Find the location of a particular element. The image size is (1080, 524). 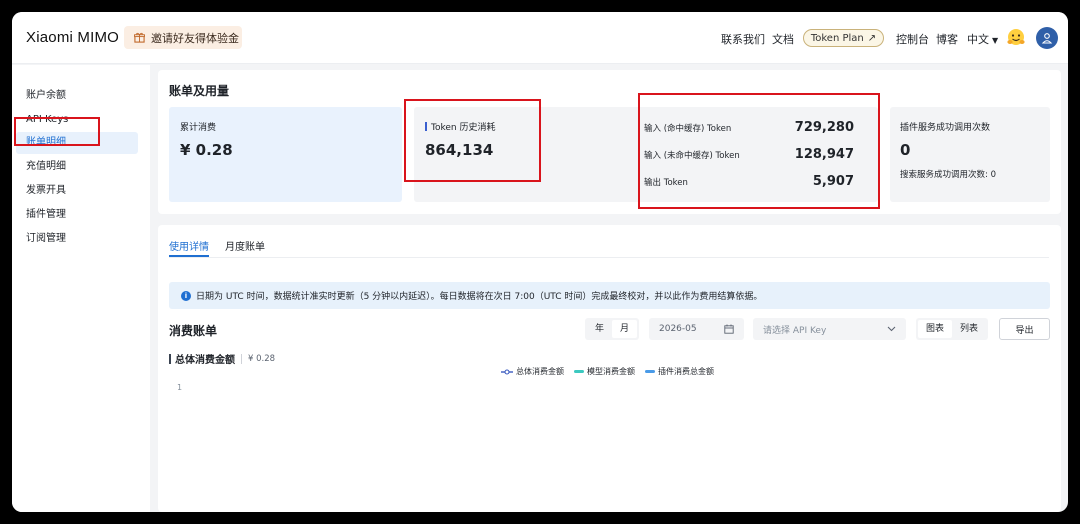

sidebar-item-recharge: 充值明细 is located at coordinates (46, 167).